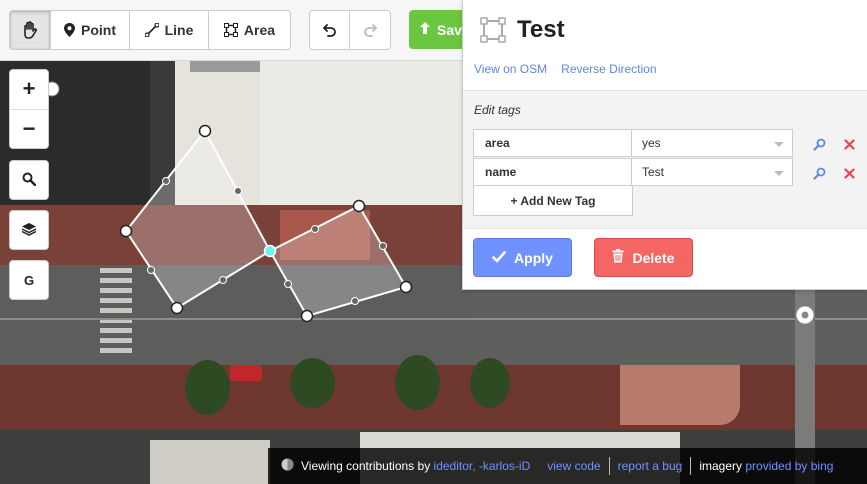 The image size is (867, 484). I want to click on add-line-button: Line, so click(169, 30).